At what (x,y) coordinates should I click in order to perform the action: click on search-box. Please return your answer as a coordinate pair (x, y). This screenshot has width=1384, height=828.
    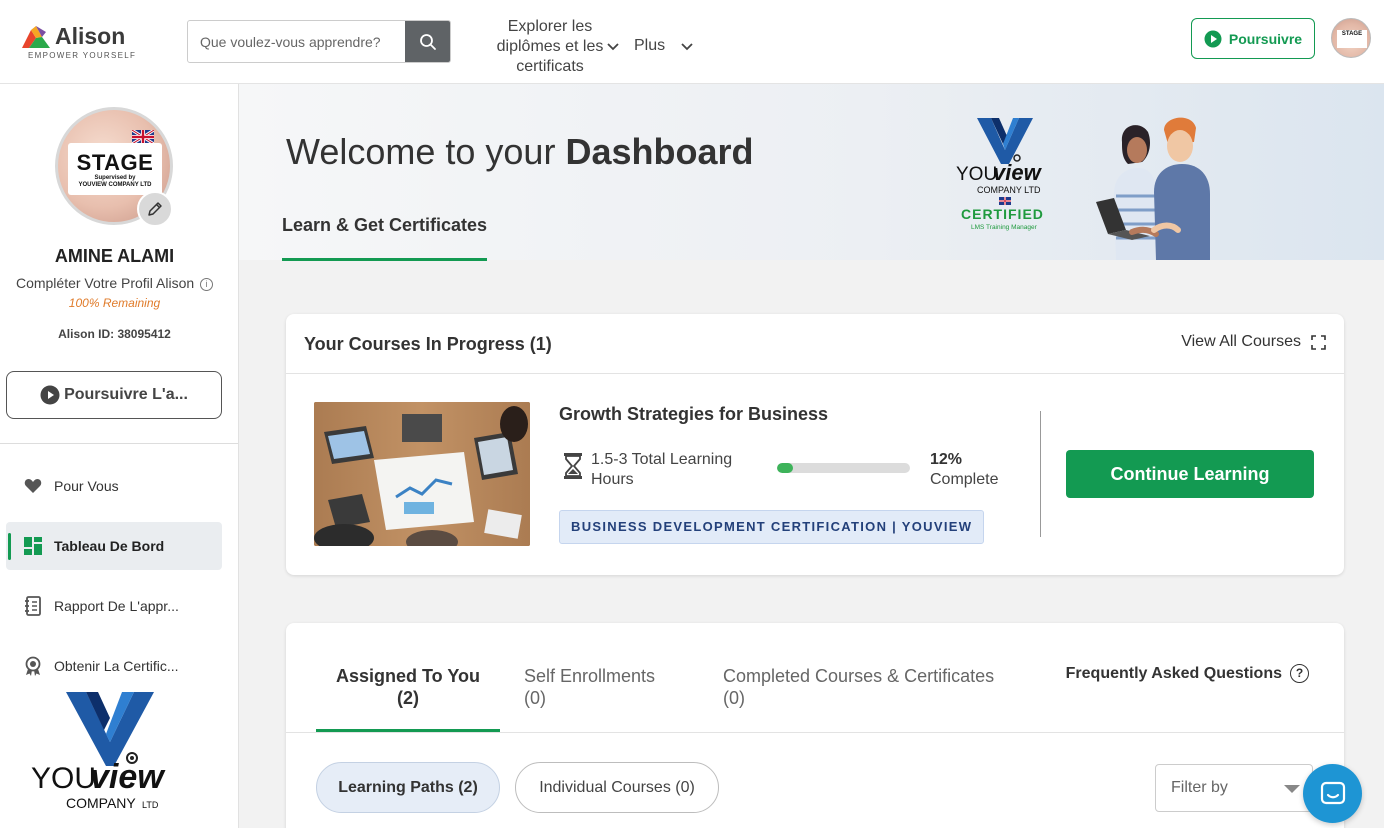
    Looking at the image, I should click on (319, 41).